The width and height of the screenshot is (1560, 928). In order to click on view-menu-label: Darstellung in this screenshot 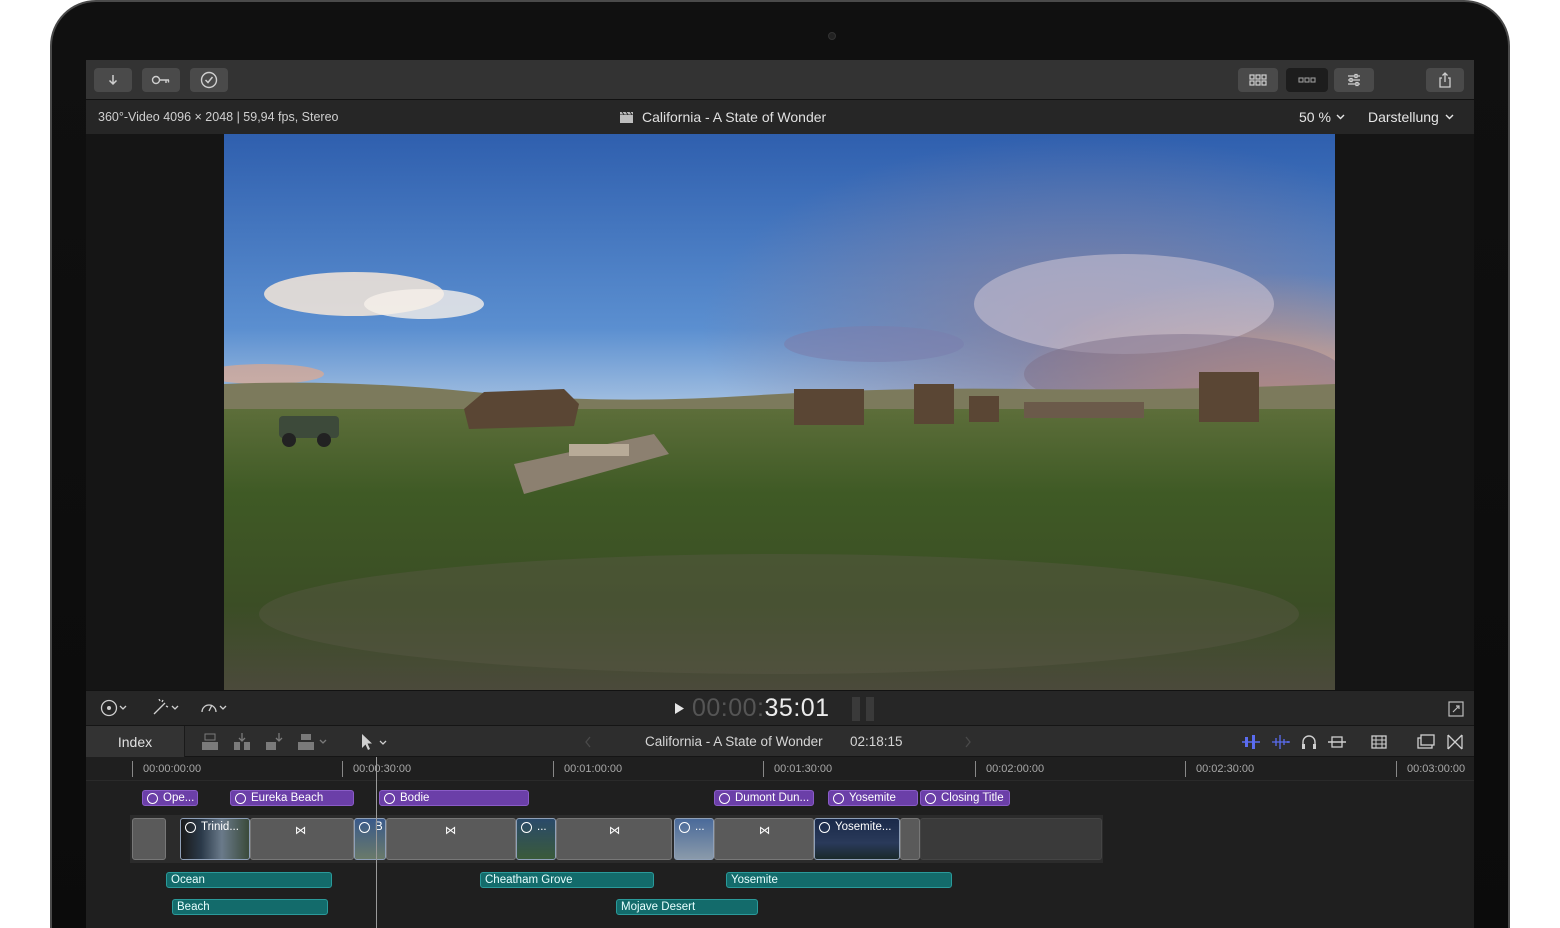, I will do `click(1403, 117)`.